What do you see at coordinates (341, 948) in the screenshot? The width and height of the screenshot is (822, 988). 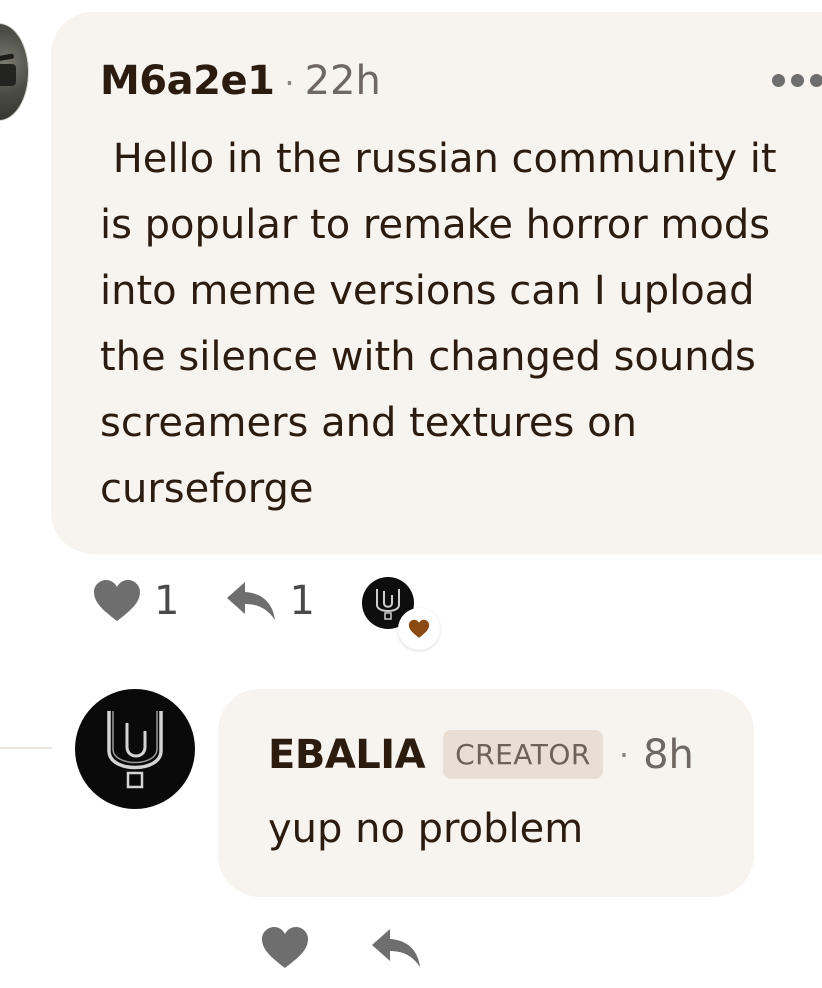 I see `reply-actions` at bounding box center [341, 948].